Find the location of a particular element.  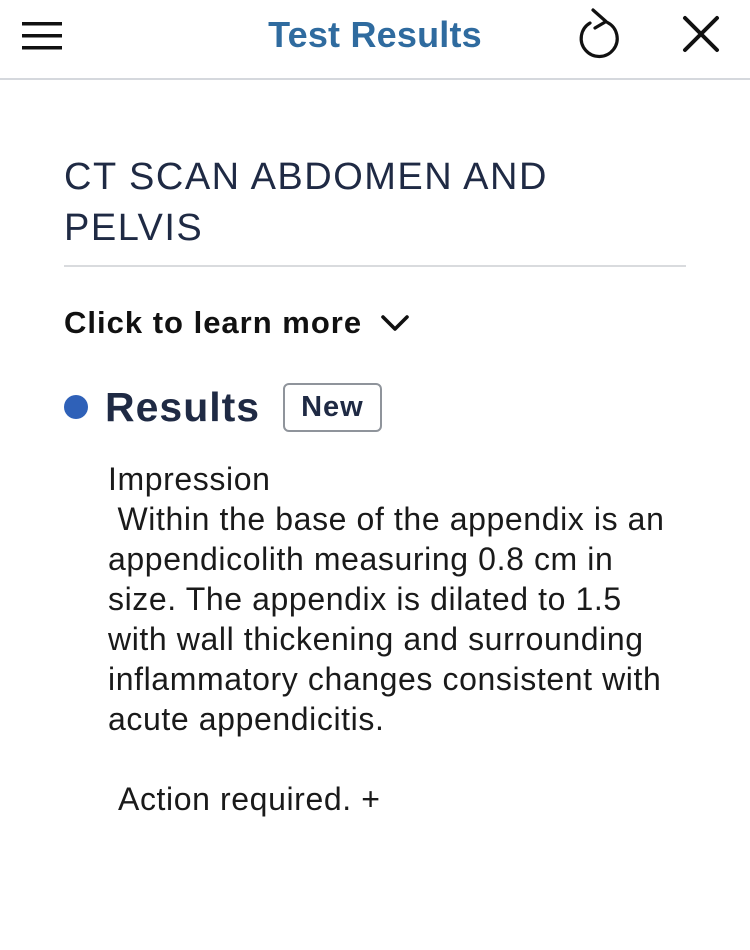

refresh-icon is located at coordinates (599, 33).